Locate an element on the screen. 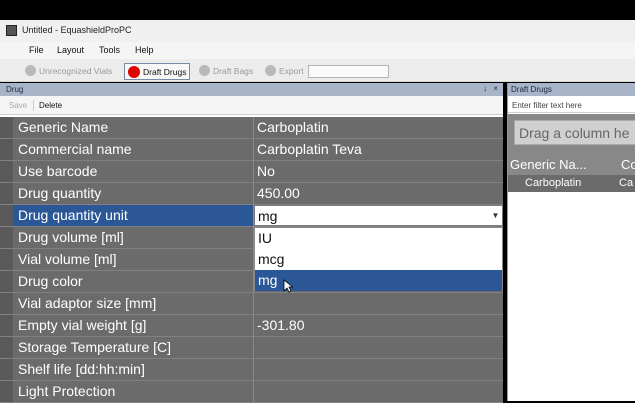  property-row-shelf-life: Shelf life [dd:hh:min] is located at coordinates (251, 370).